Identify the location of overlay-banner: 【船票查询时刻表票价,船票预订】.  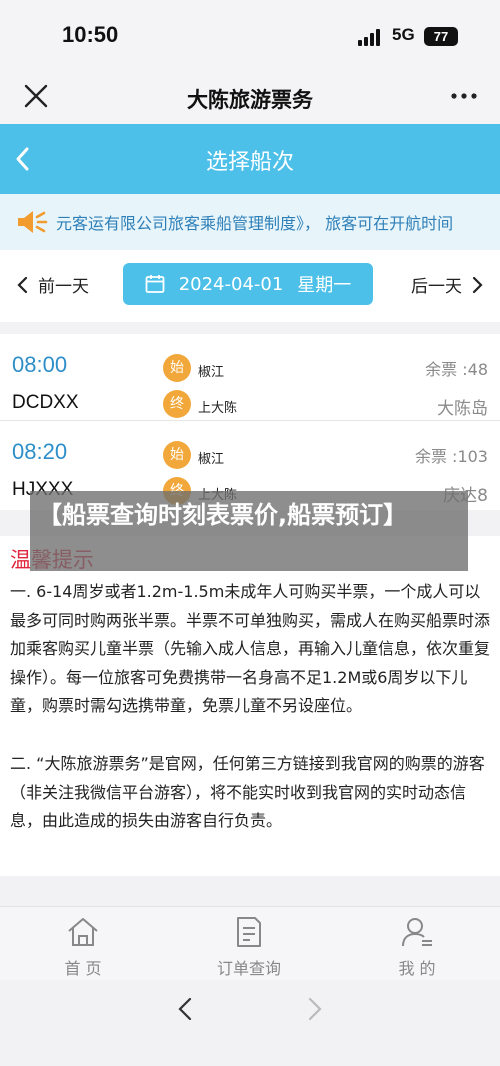
(249, 531).